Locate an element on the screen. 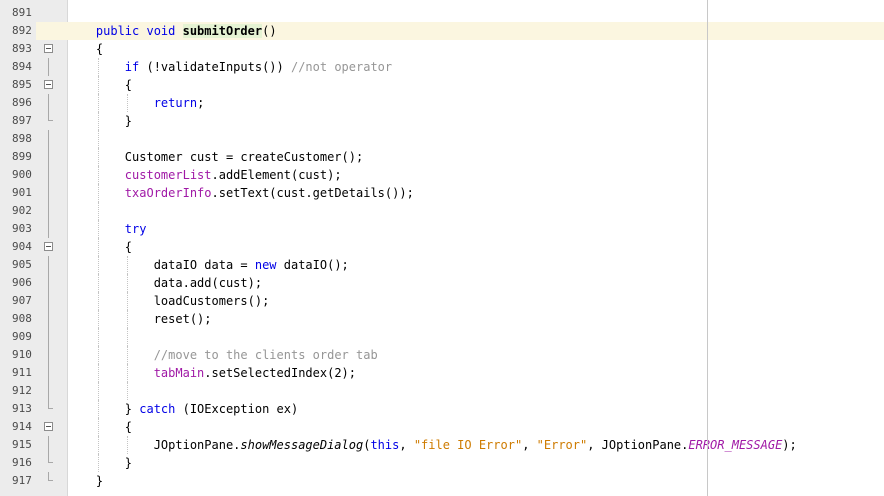 The width and height of the screenshot is (884, 496). line-number: 915 is located at coordinates (22, 444).